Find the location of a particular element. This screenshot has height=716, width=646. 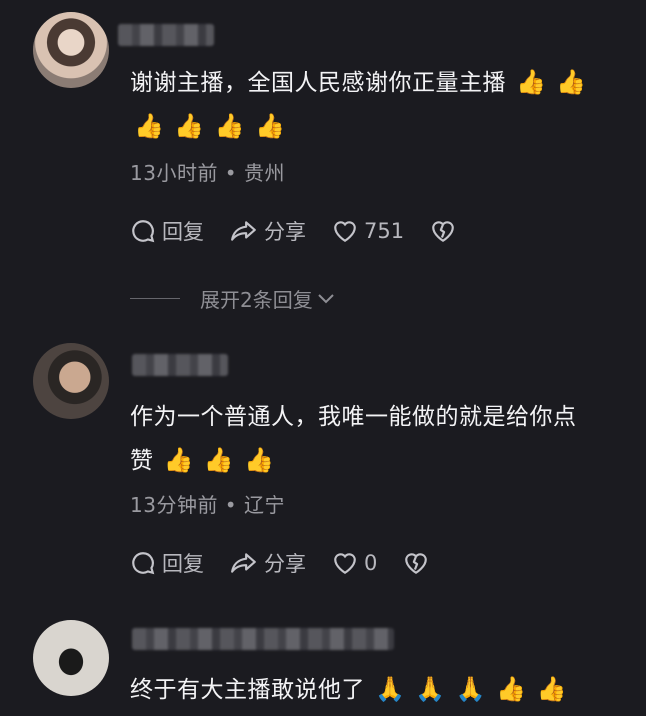

like-button: 0 is located at coordinates (354, 563).